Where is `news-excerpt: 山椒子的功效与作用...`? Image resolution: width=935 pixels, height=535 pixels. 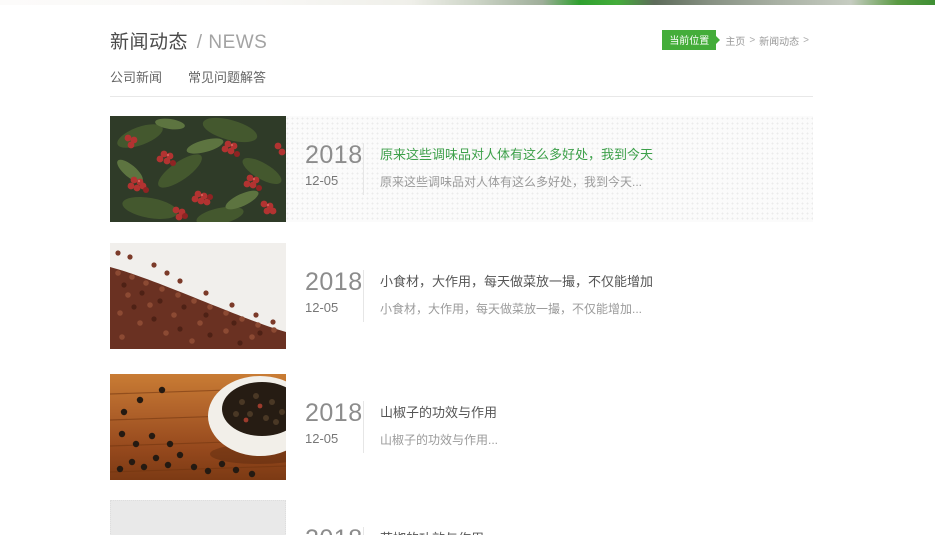 news-excerpt: 山椒子的功效与作用... is located at coordinates (439, 440).